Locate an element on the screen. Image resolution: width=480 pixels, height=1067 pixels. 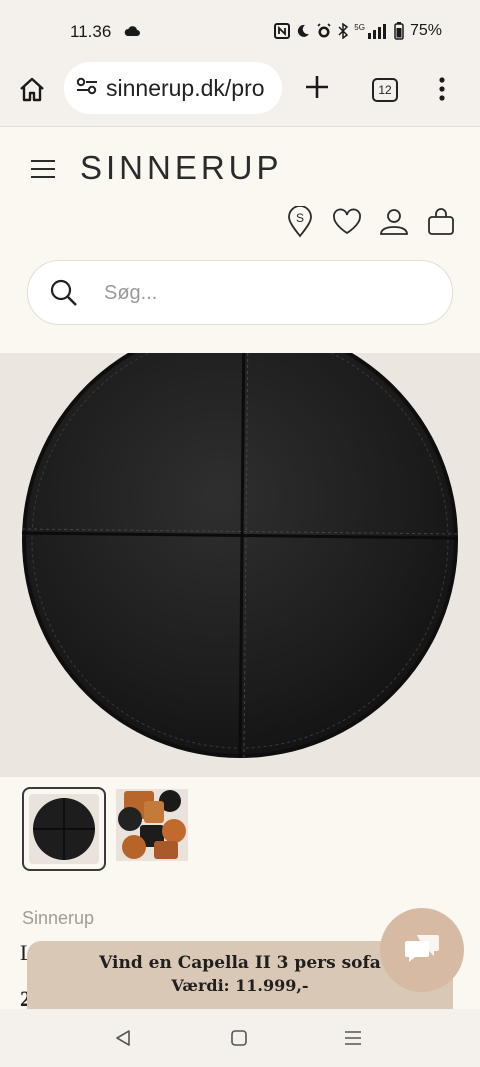
svg-text: S is located at coordinates (300, 218).